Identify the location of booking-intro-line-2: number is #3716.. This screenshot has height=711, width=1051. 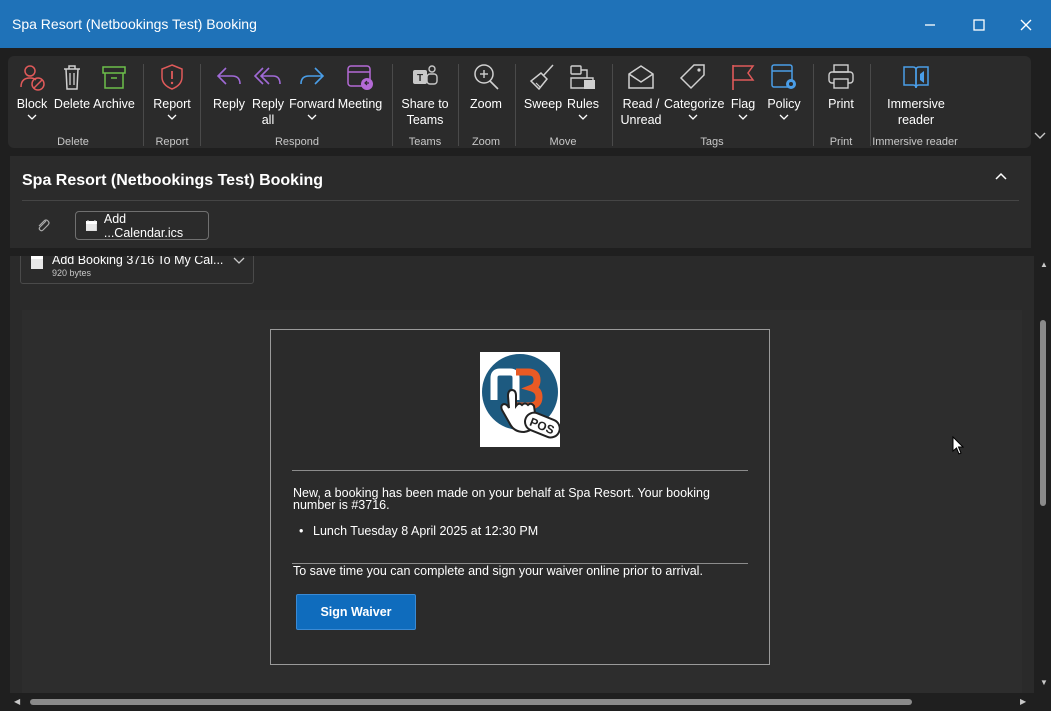
(341, 505).